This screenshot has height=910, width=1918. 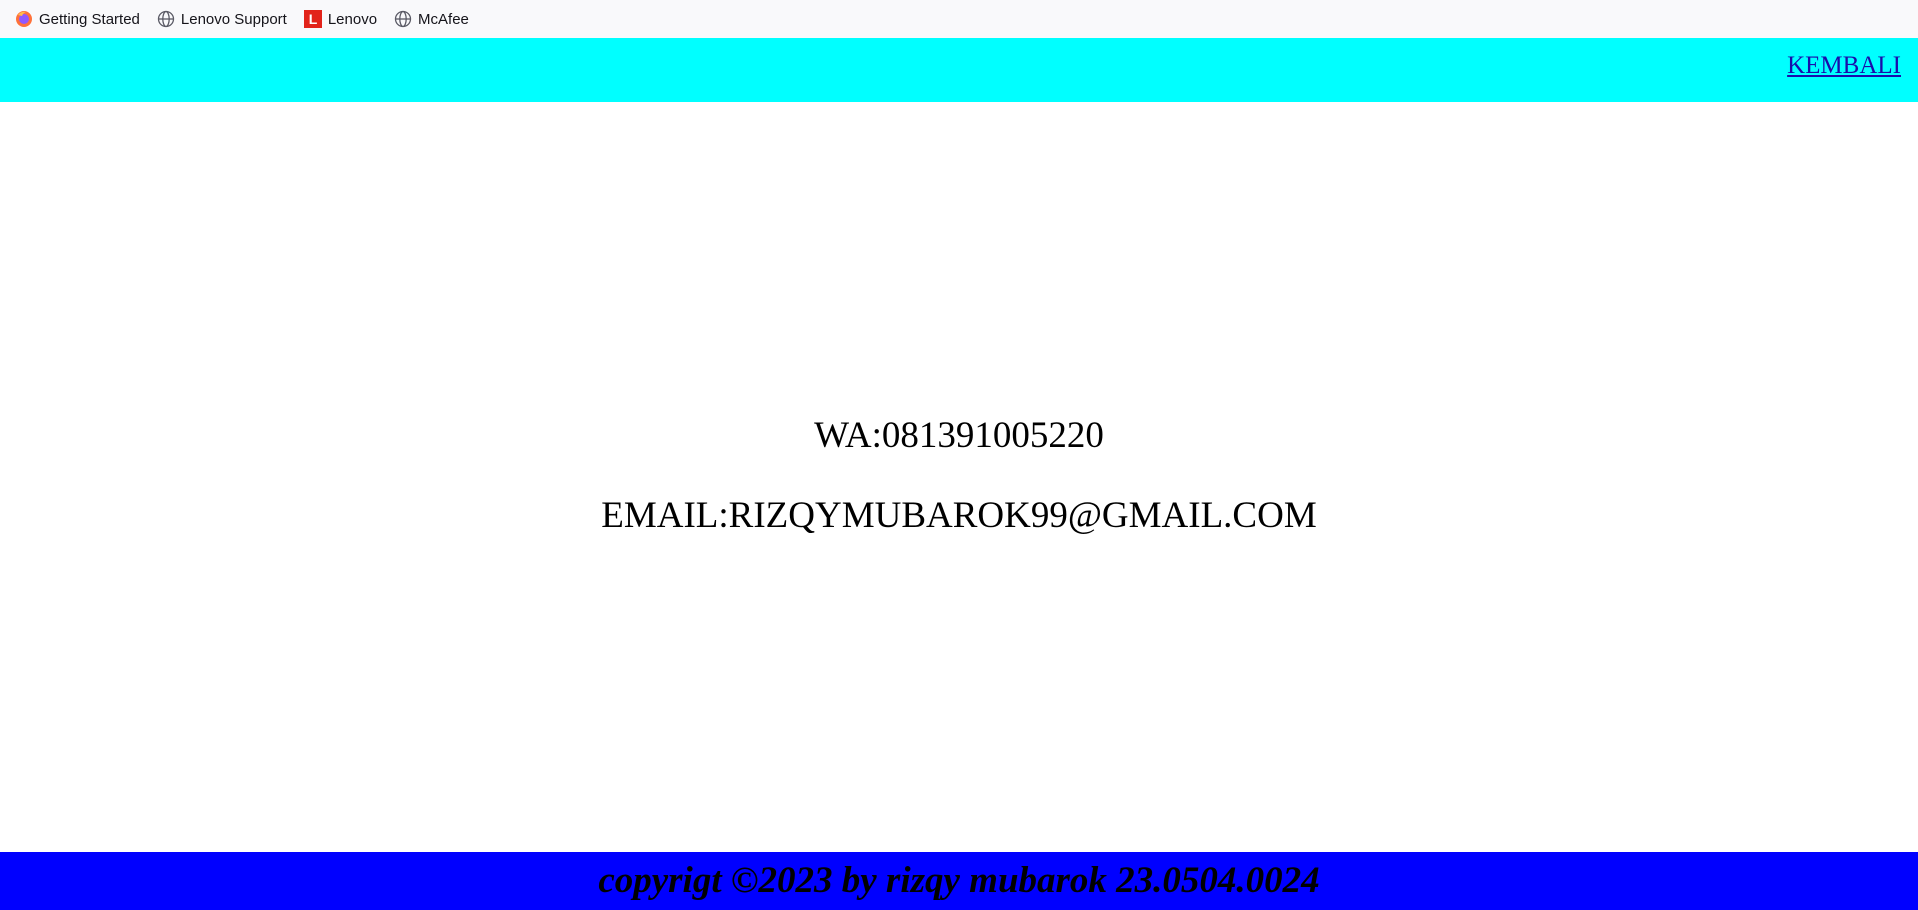 What do you see at coordinates (959, 70) in the screenshot?
I see `header-bar: KEMBALI` at bounding box center [959, 70].